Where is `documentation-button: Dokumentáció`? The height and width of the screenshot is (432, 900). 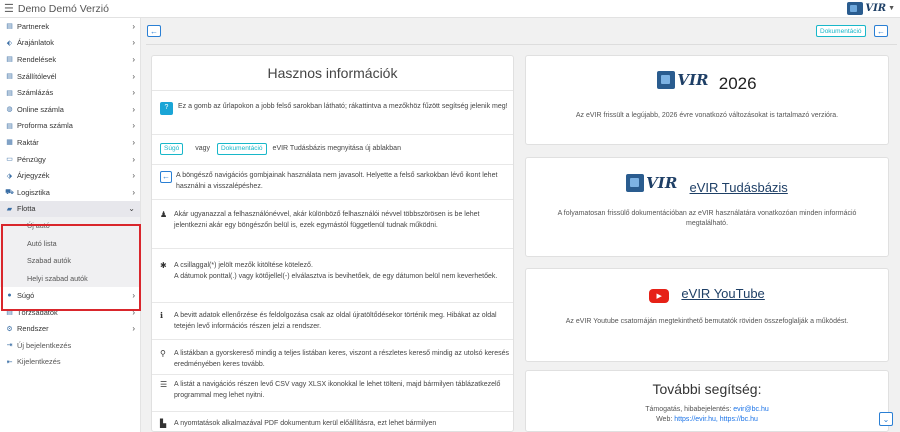
documentation-button: Dokumentáció is located at coordinates (841, 31).